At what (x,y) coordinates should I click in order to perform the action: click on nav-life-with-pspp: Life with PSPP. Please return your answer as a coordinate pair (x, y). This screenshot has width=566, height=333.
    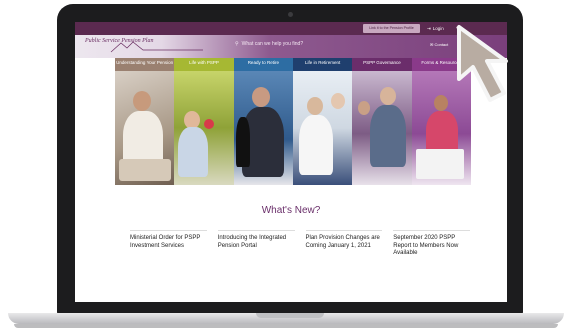
    Looking at the image, I should click on (204, 64).